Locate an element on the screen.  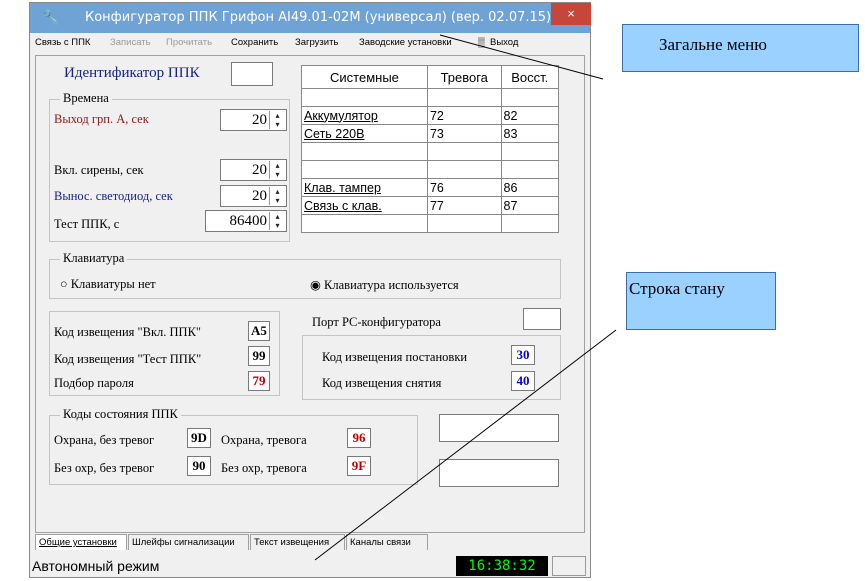
callout-line-menu is located at coordinates (521, 57).